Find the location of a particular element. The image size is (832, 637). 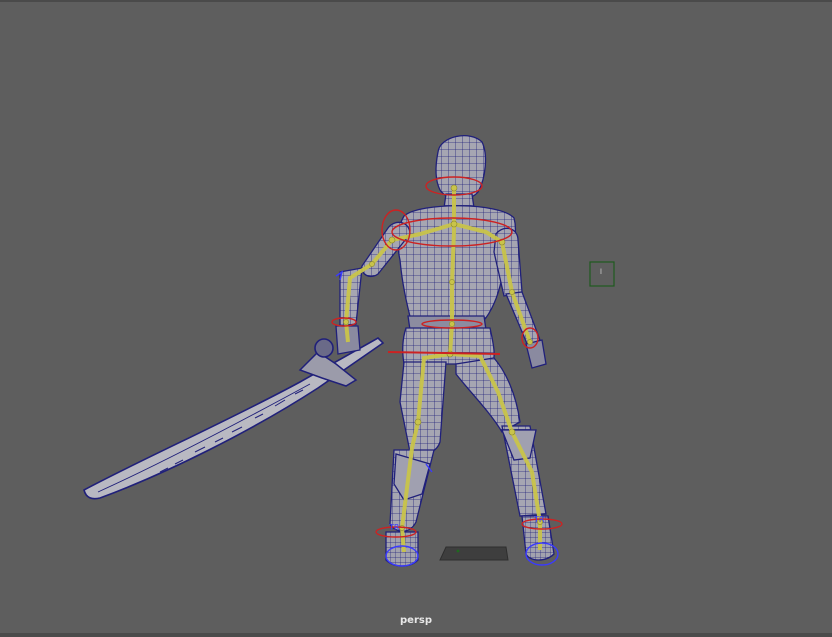

ground-pivot-dot is located at coordinates (458, 551).